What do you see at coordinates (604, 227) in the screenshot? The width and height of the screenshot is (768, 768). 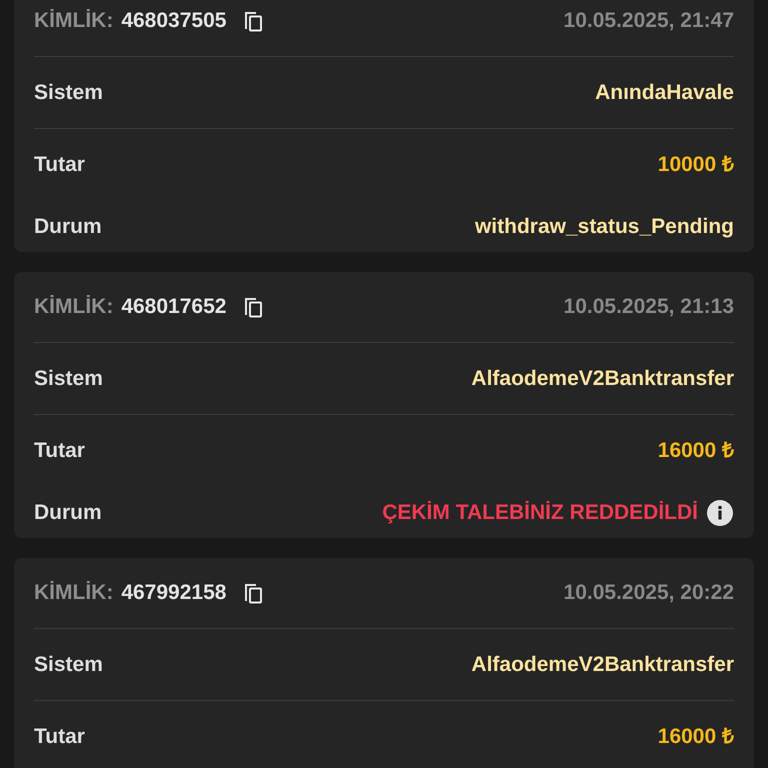 I see `status-value: withdraw_status_Pending` at bounding box center [604, 227].